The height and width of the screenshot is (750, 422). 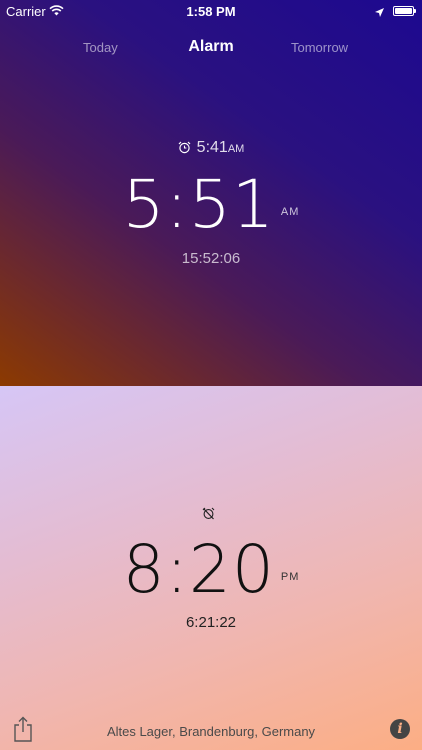 I want to click on alarm-time-value: 5:41, so click(x=212, y=147).